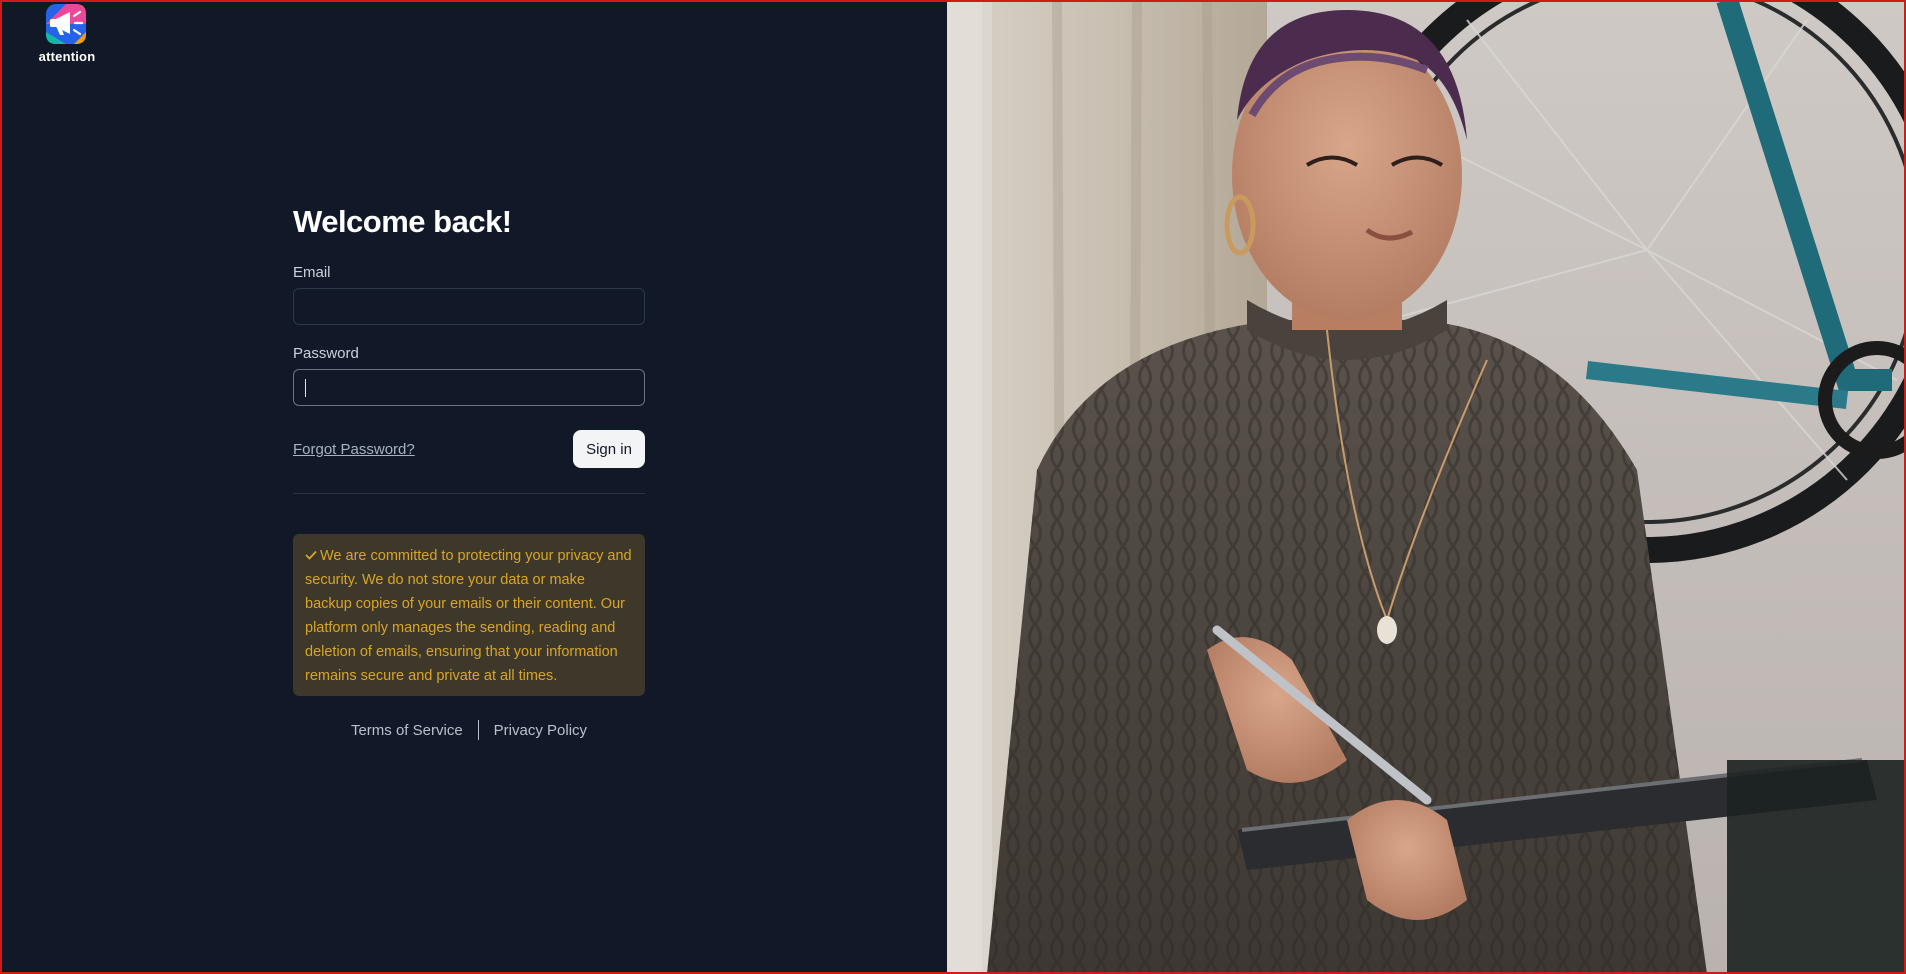 This screenshot has height=974, width=1906. I want to click on divider, so click(469, 493).